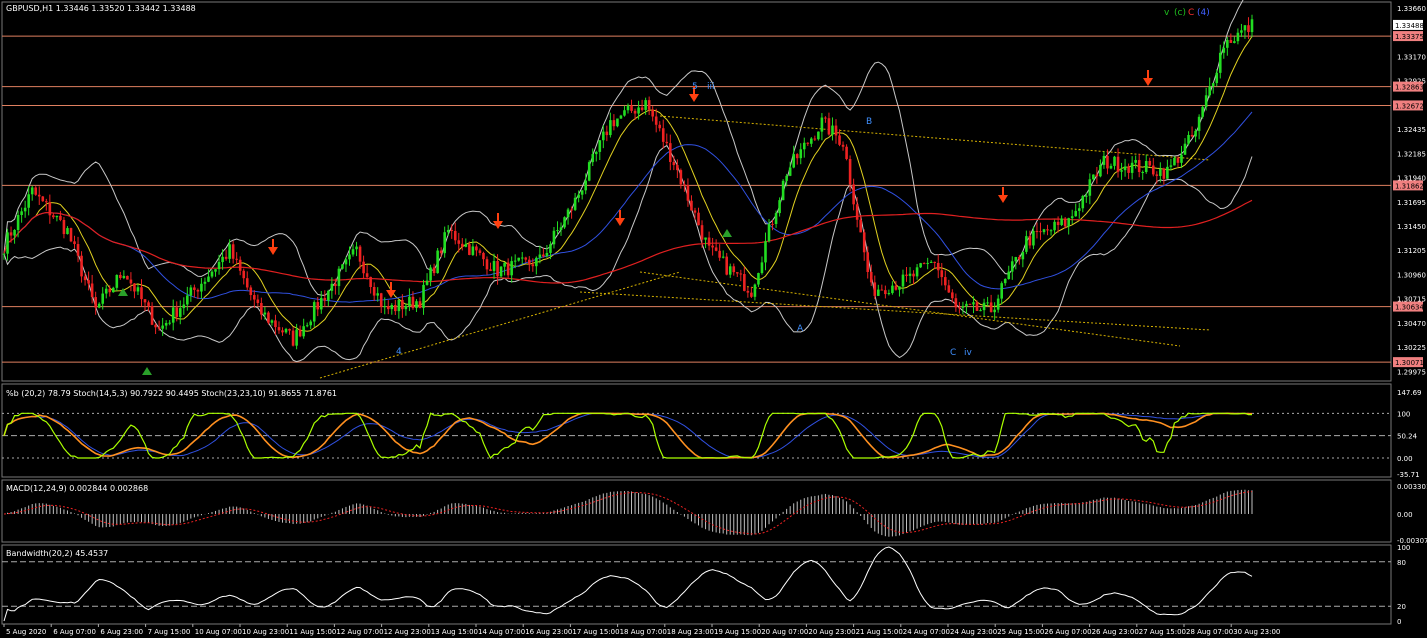  I want to click on bandwidth-tick: 80, so click(1401, 563).